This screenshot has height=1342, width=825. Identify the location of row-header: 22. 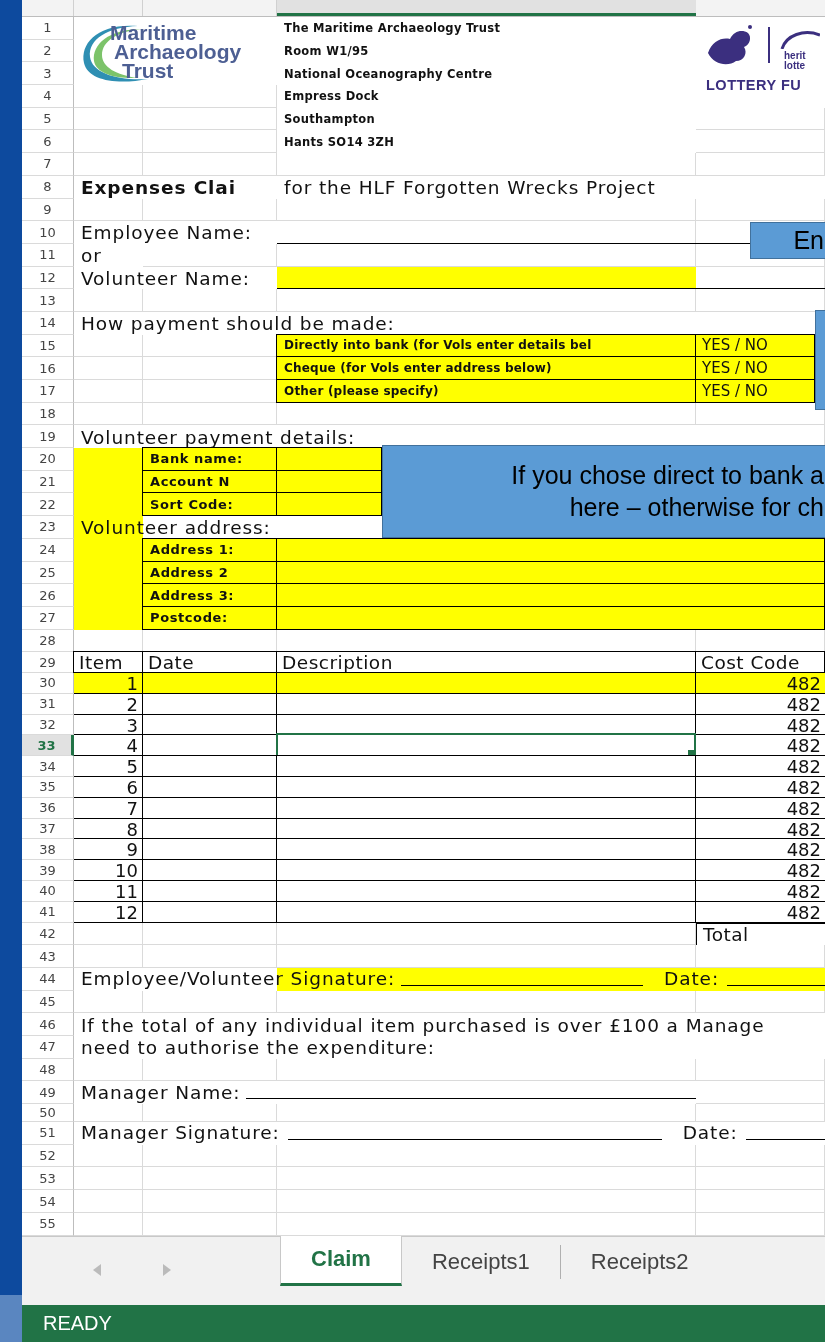
(48, 505).